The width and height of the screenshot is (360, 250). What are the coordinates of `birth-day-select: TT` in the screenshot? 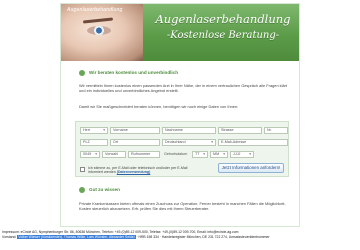 It's located at (200, 154).